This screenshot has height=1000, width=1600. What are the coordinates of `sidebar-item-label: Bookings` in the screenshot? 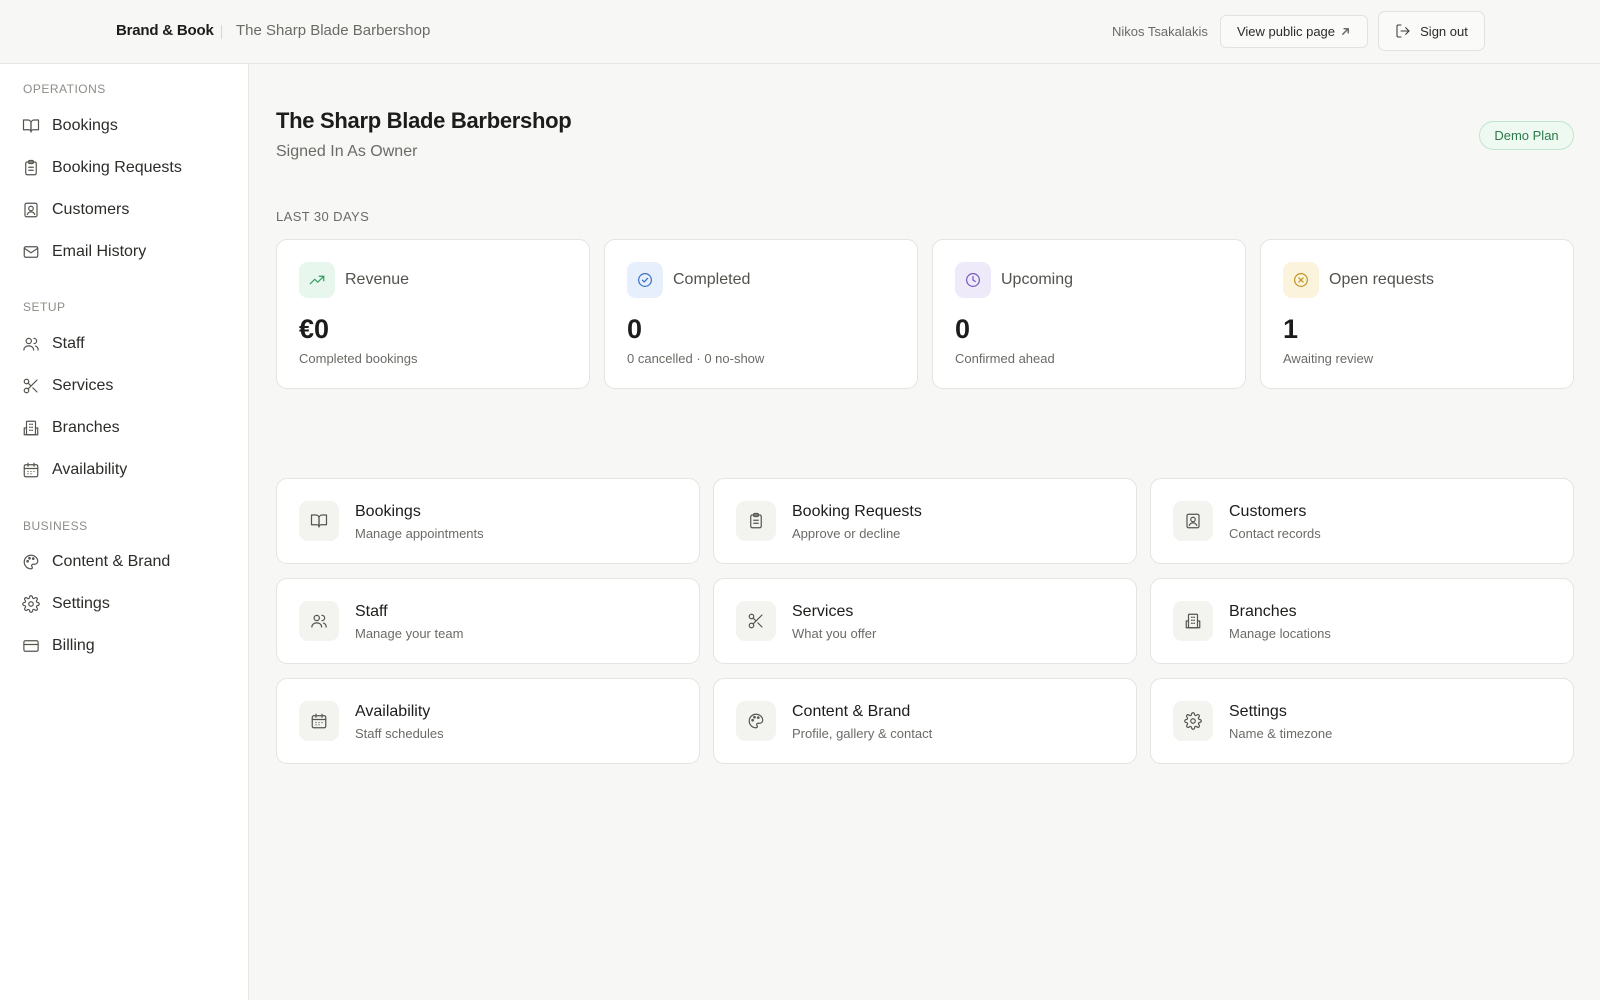 It's located at (85, 125).